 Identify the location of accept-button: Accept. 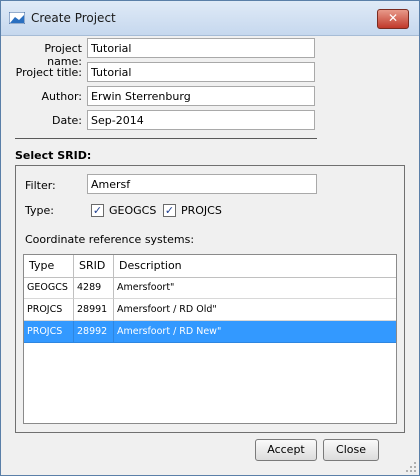
(286, 450).